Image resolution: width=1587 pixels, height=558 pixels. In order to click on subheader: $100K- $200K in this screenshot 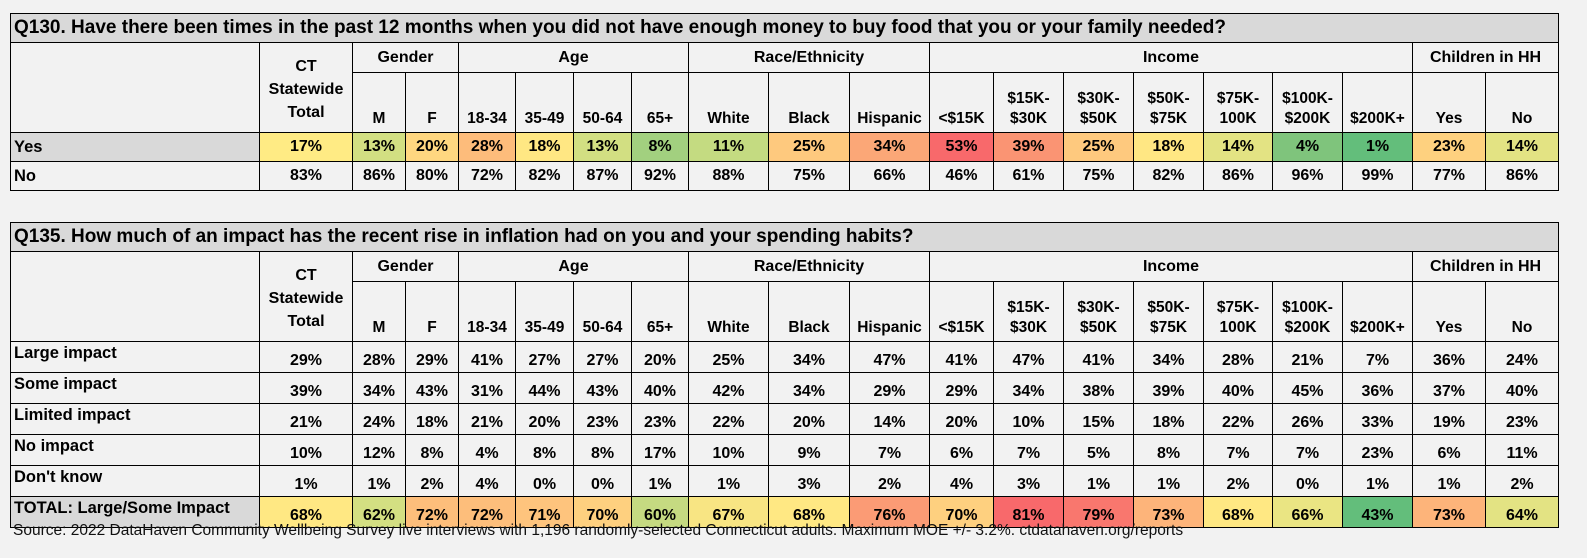, I will do `click(1307, 102)`.